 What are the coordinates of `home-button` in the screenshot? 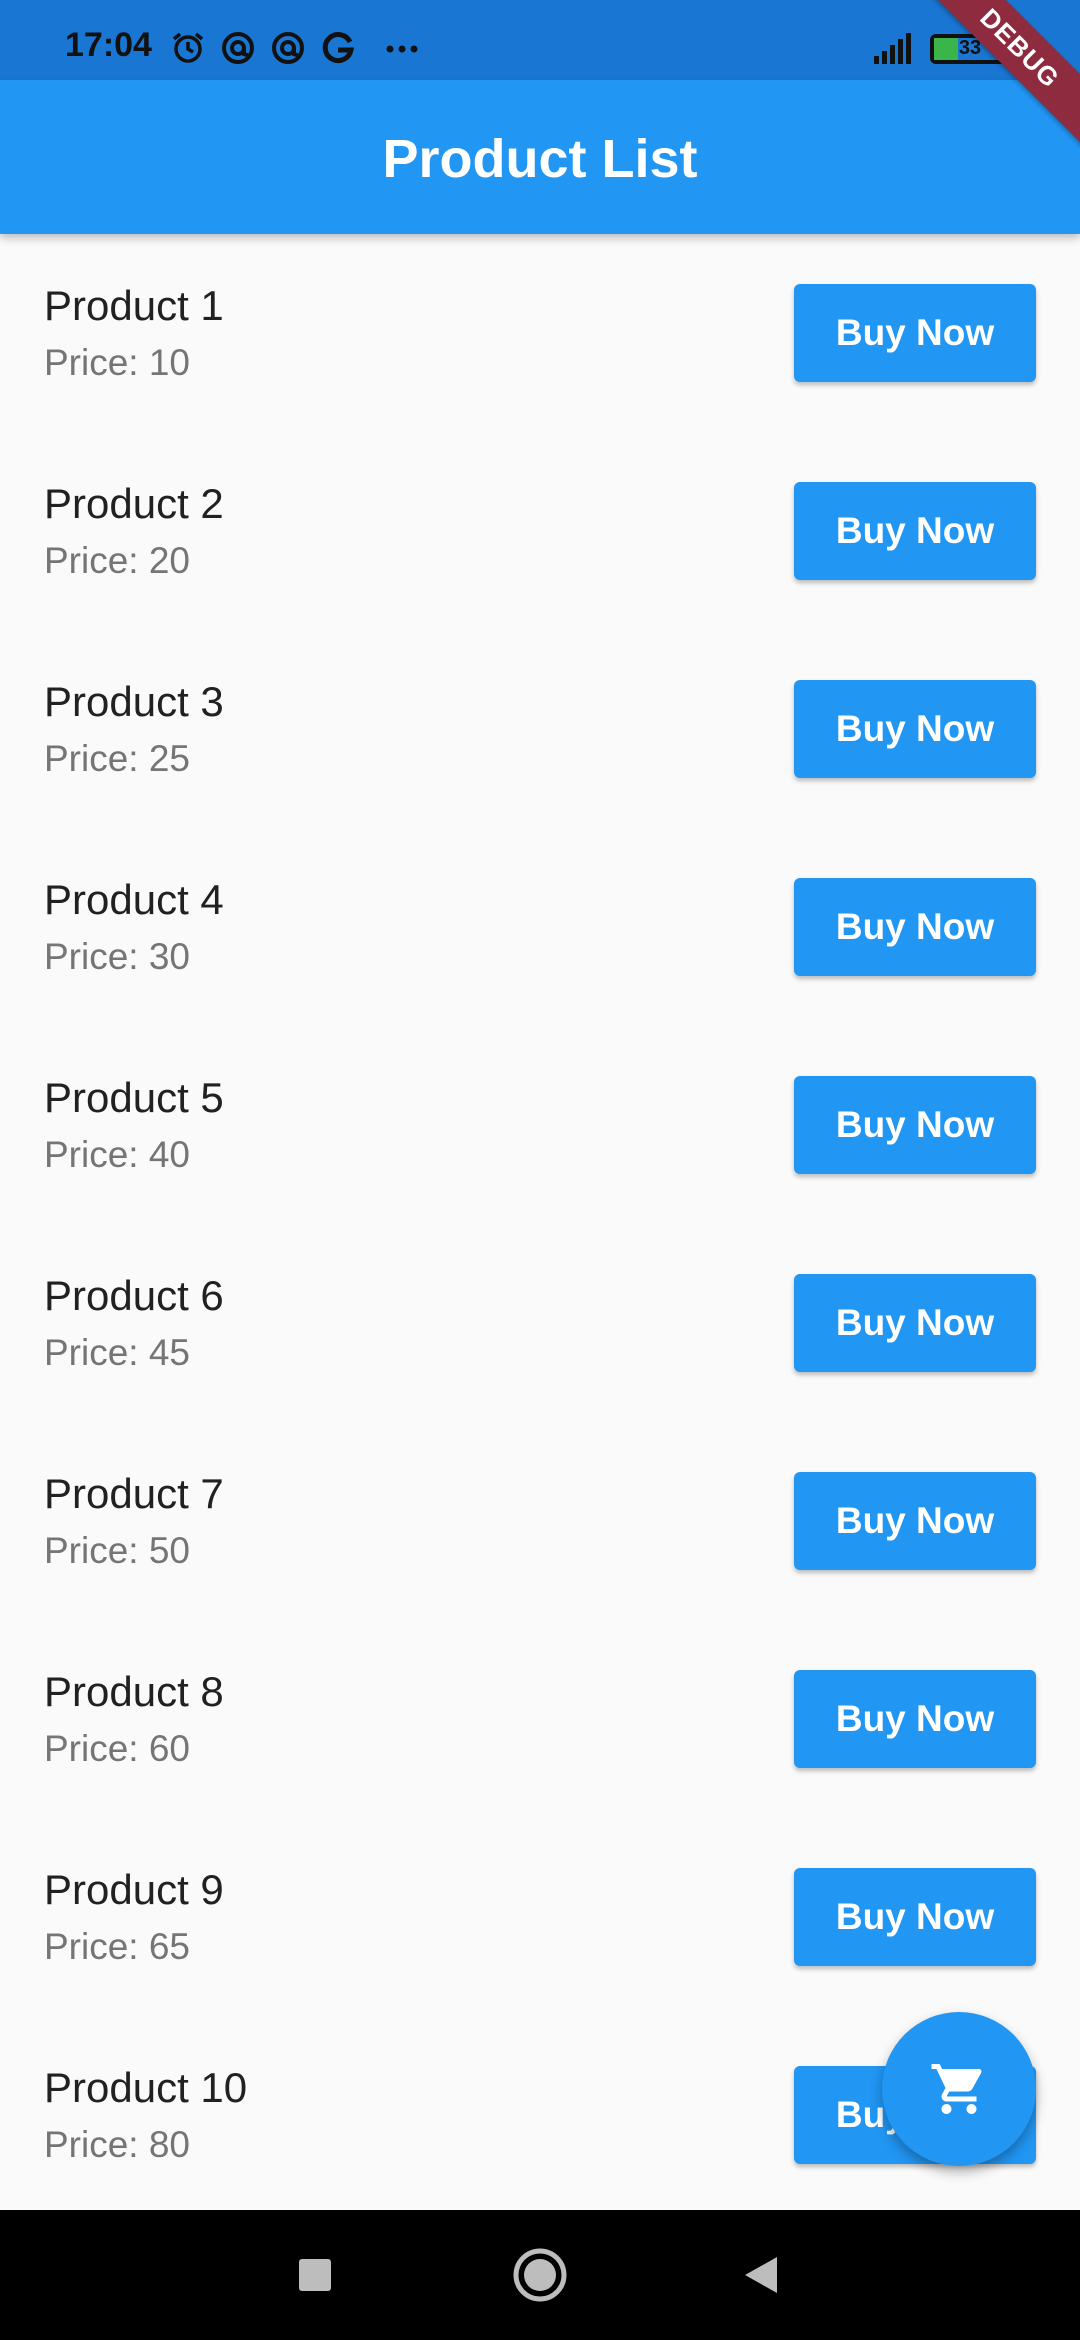 It's located at (540, 2275).